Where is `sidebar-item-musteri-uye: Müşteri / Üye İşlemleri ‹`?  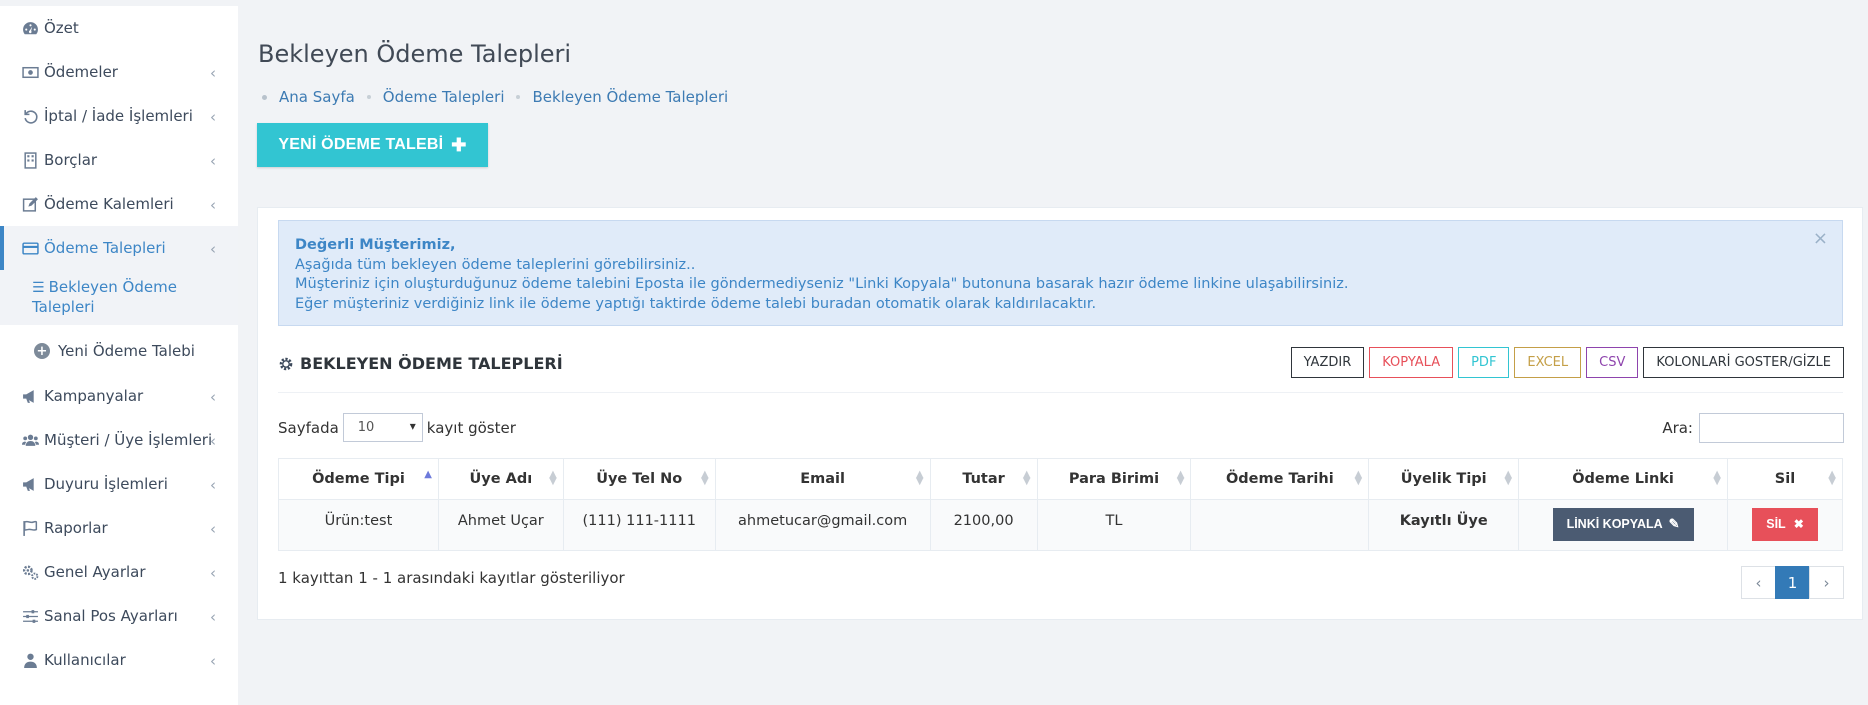 sidebar-item-musteri-uye: Müşteri / Üye İşlemleri ‹ is located at coordinates (119, 440).